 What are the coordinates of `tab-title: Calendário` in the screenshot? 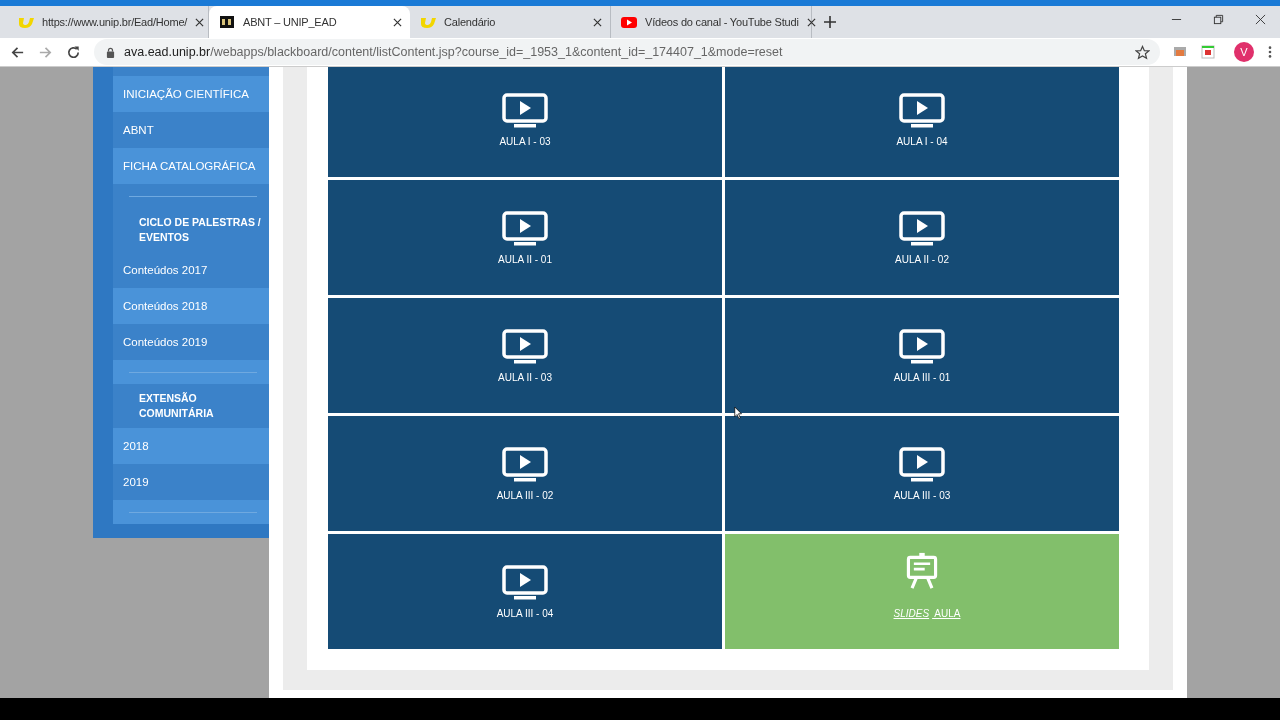 It's located at (470, 22).